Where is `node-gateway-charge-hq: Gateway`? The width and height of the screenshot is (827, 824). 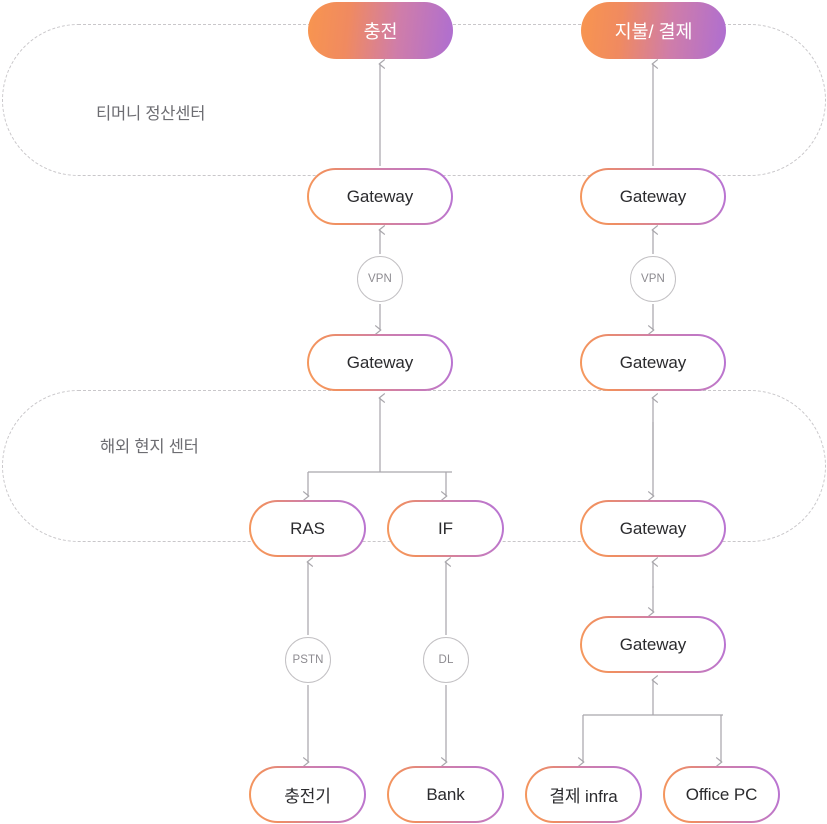
node-gateway-charge-hq: Gateway is located at coordinates (380, 196).